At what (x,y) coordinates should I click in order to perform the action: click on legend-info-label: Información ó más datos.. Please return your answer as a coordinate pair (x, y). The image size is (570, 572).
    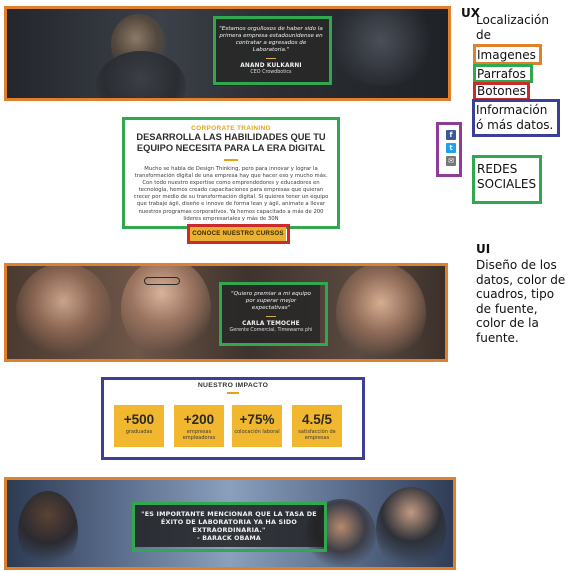
    Looking at the image, I should click on (515, 117).